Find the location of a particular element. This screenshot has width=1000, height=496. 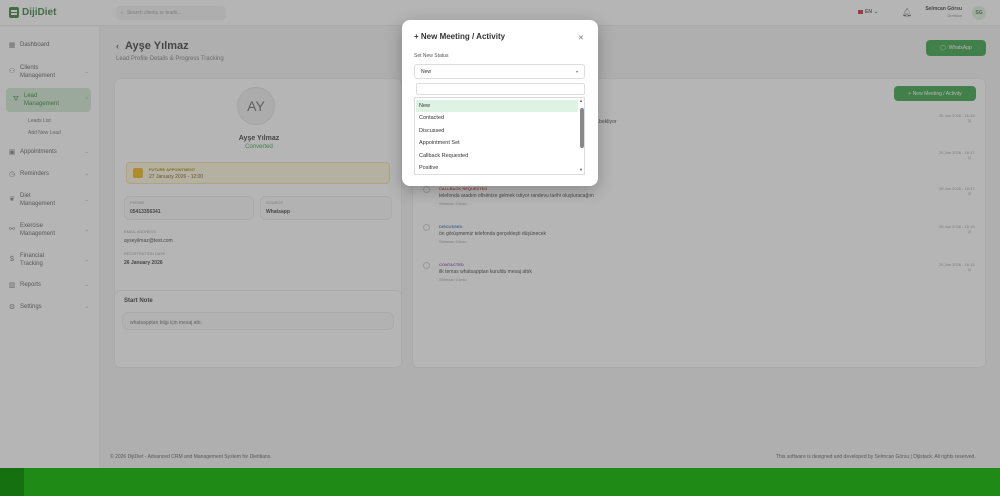

bottom-bar-edge is located at coordinates (12, 482).